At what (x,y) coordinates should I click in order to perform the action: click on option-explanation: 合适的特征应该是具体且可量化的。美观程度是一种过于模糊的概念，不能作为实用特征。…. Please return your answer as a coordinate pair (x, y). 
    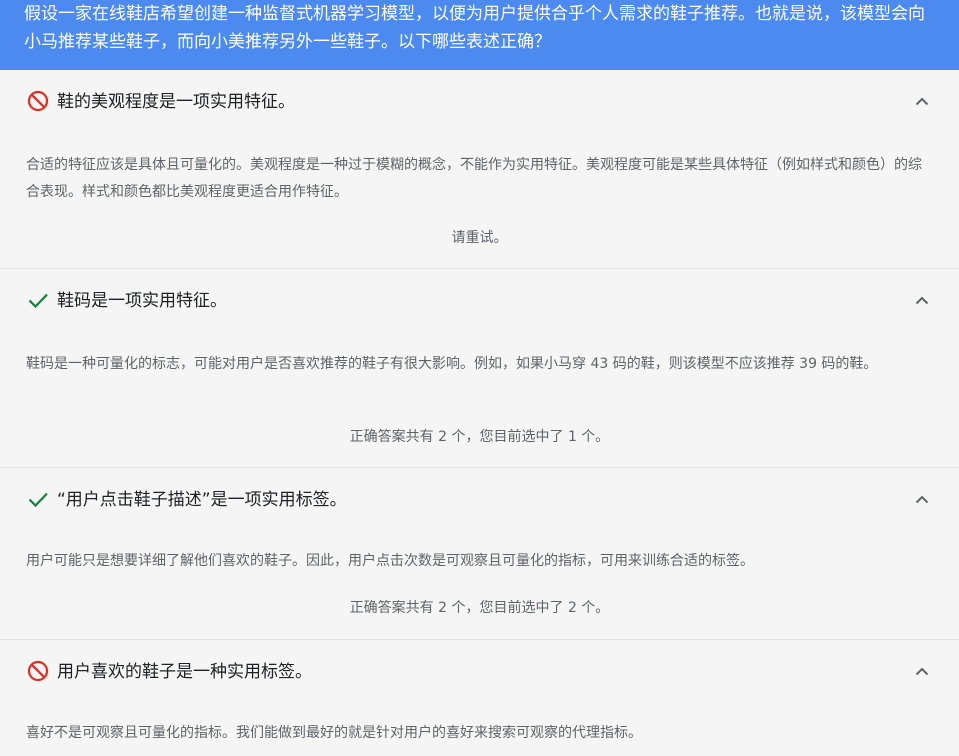
    Looking at the image, I should click on (474, 178).